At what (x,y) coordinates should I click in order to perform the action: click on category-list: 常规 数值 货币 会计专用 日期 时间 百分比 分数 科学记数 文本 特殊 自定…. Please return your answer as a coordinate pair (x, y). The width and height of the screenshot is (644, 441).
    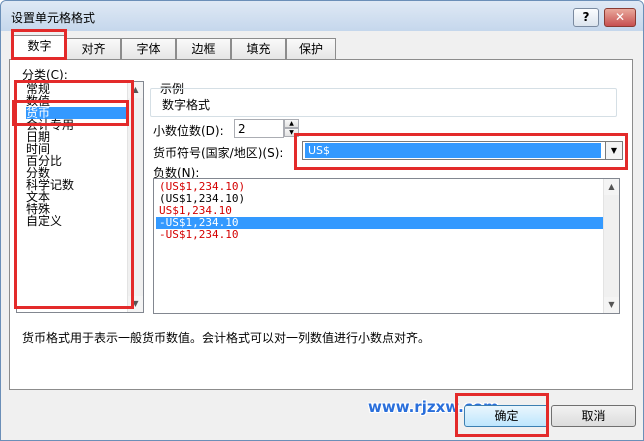
    Looking at the image, I should click on (80, 197).